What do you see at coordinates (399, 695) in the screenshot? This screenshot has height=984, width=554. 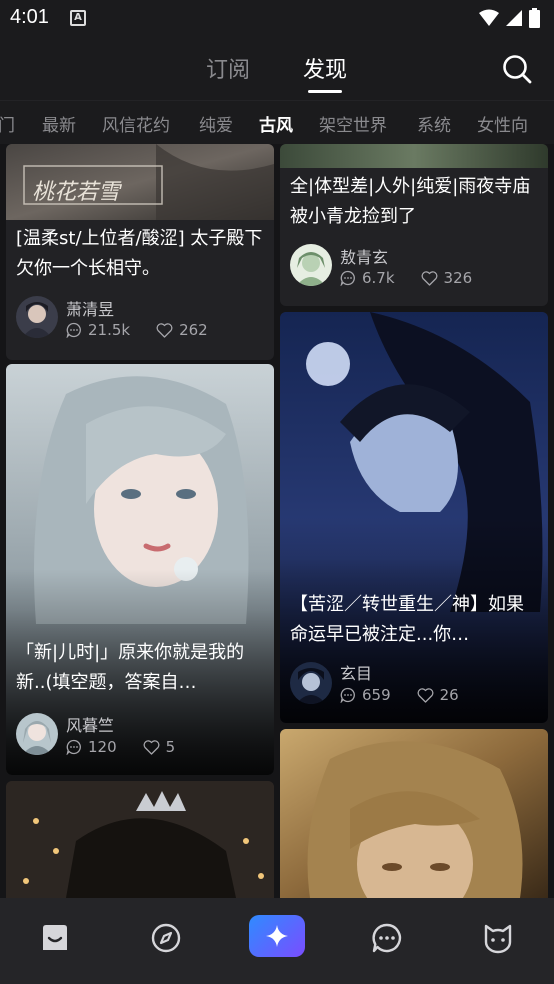 I see `card-stats: 659 26` at bounding box center [399, 695].